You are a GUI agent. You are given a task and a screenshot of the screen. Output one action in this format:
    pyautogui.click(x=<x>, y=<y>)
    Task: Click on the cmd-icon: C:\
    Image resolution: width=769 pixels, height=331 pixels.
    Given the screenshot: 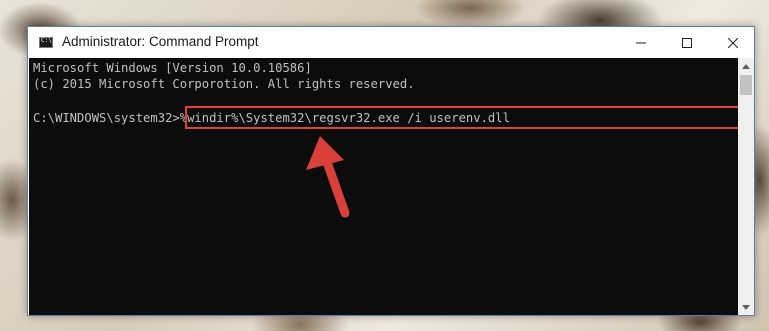 What is the action you would take?
    pyautogui.click(x=46, y=42)
    